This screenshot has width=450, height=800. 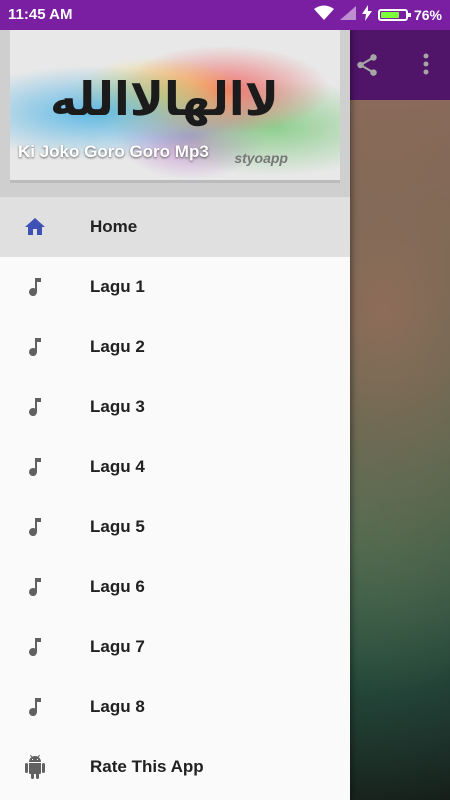 I want to click on charging-icon, so click(x=366, y=14).